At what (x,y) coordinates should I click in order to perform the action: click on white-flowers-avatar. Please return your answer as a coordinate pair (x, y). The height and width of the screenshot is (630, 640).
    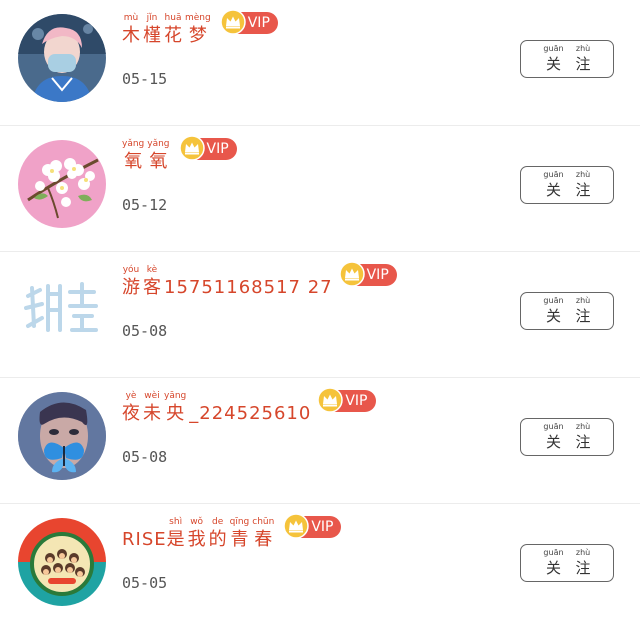
    Looking at the image, I should click on (62, 184).